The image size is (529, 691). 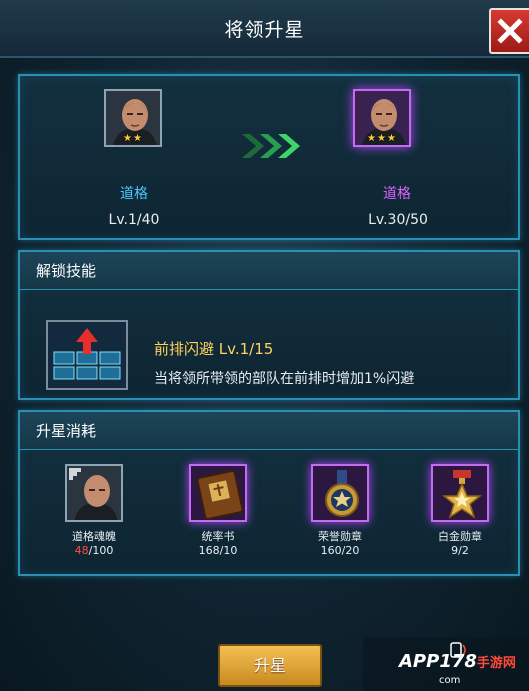 I want to click on hero-level-next: Lv.30/50, so click(x=398, y=220).